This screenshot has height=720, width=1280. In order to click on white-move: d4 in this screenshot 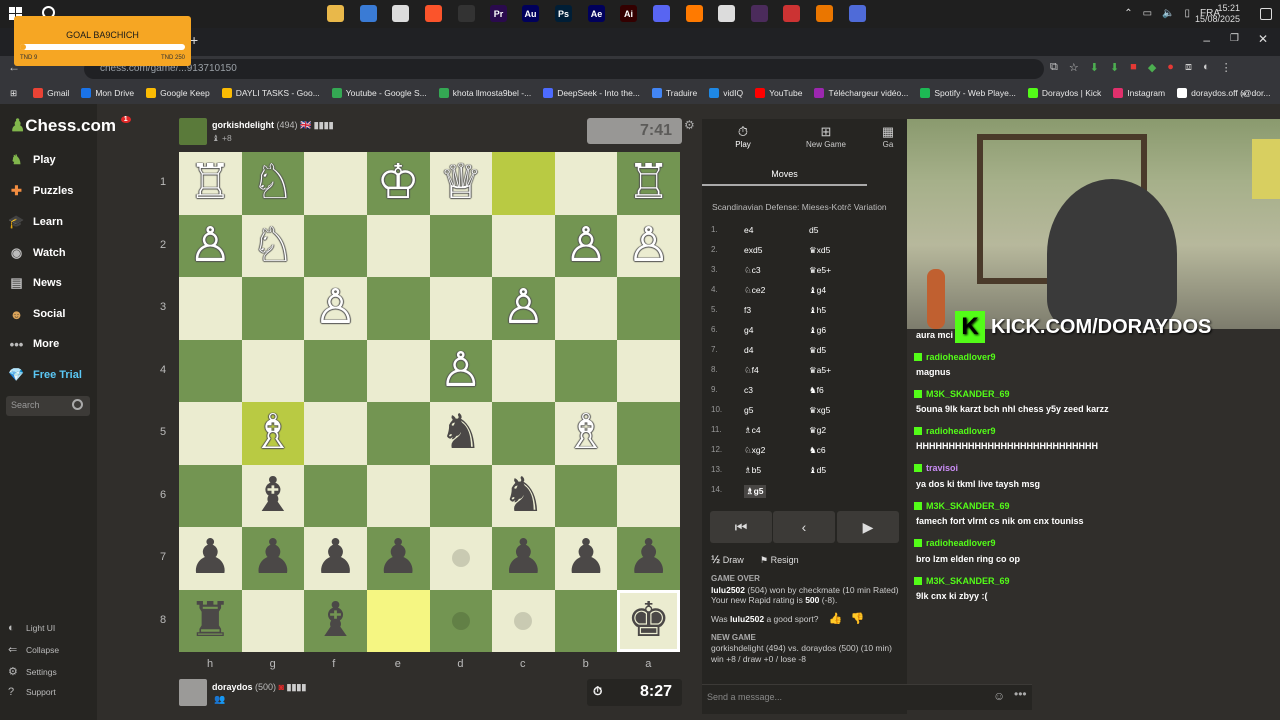, I will do `click(748, 350)`.